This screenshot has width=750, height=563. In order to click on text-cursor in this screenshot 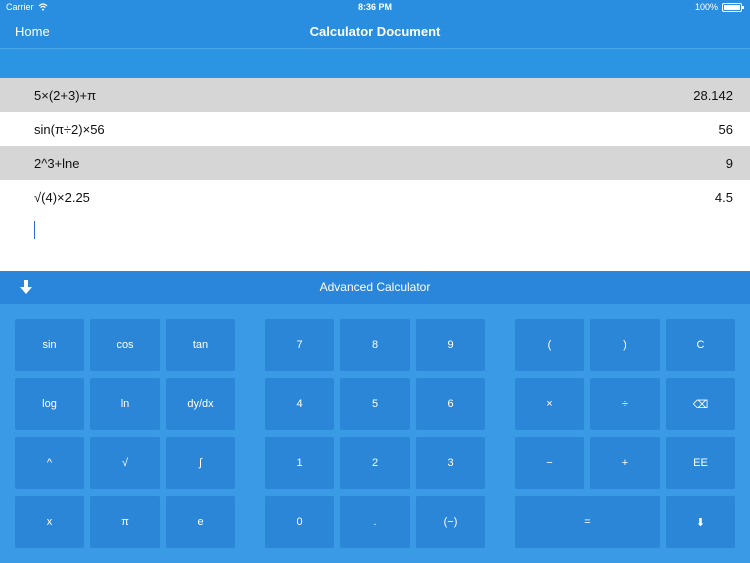, I will do `click(34, 230)`.